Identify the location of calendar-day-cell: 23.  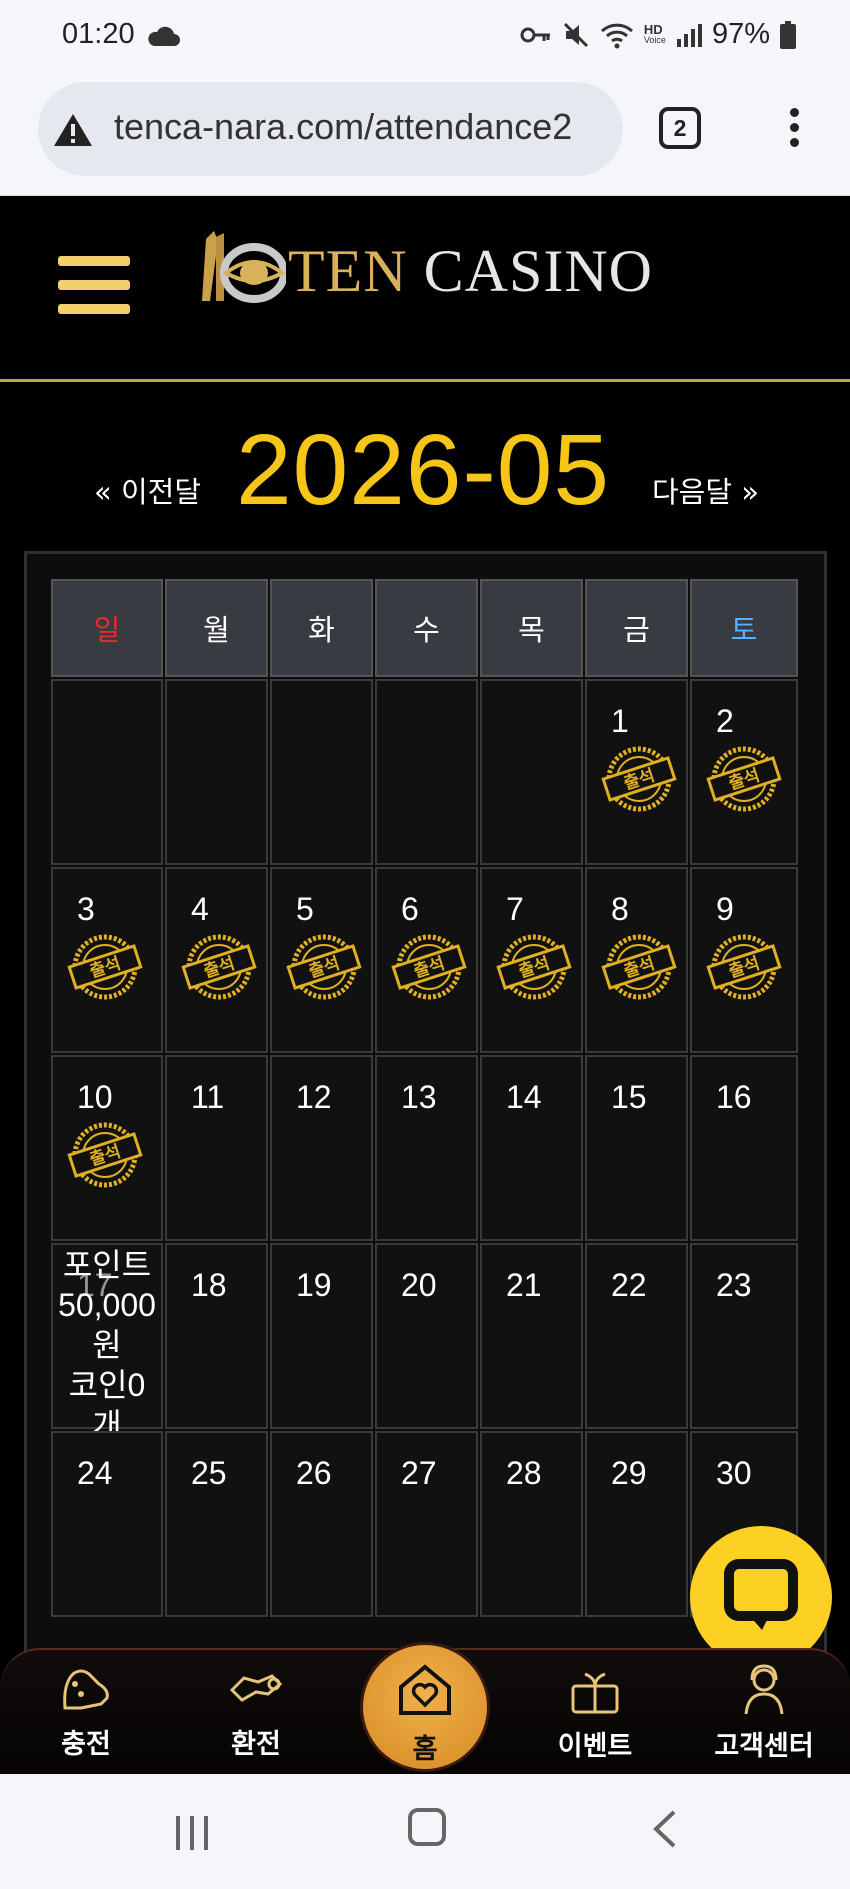
(744, 1336).